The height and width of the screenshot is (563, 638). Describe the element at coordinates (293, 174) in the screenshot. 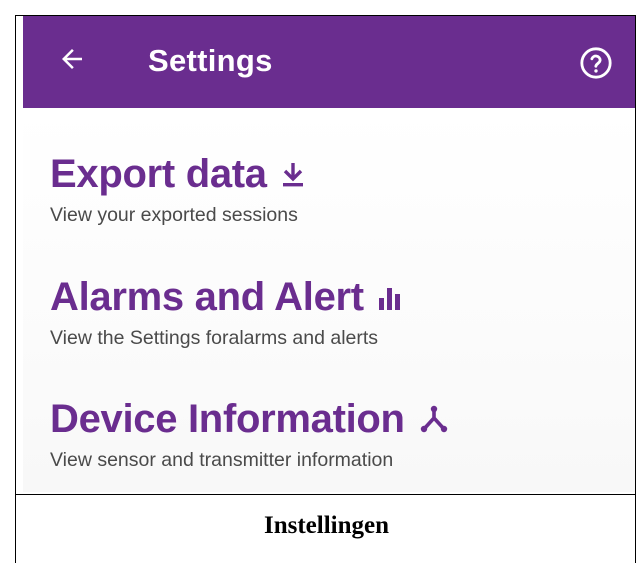

I see `download-icon` at that location.